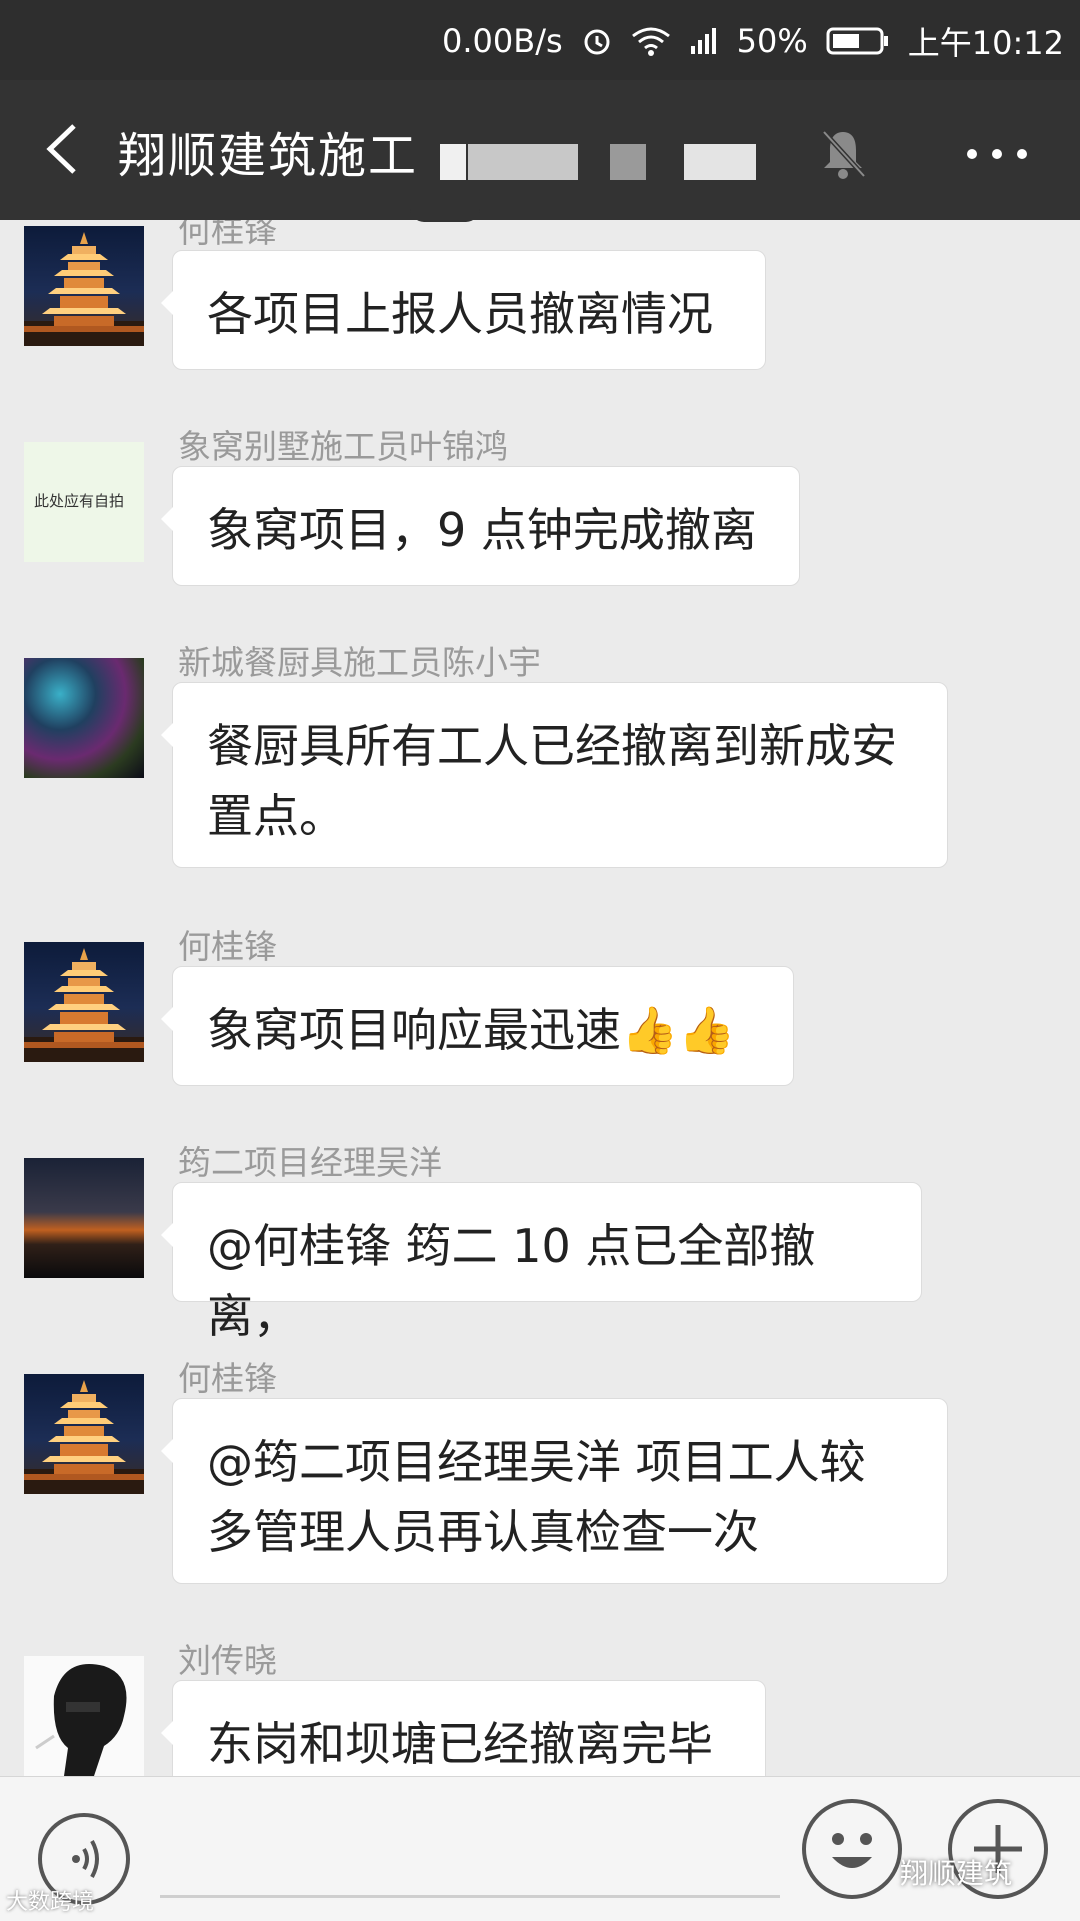 The width and height of the screenshot is (1080, 1921). Describe the element at coordinates (482, 530) in the screenshot. I see `message-text: 象窝项目，9 点钟完成撤离` at that location.